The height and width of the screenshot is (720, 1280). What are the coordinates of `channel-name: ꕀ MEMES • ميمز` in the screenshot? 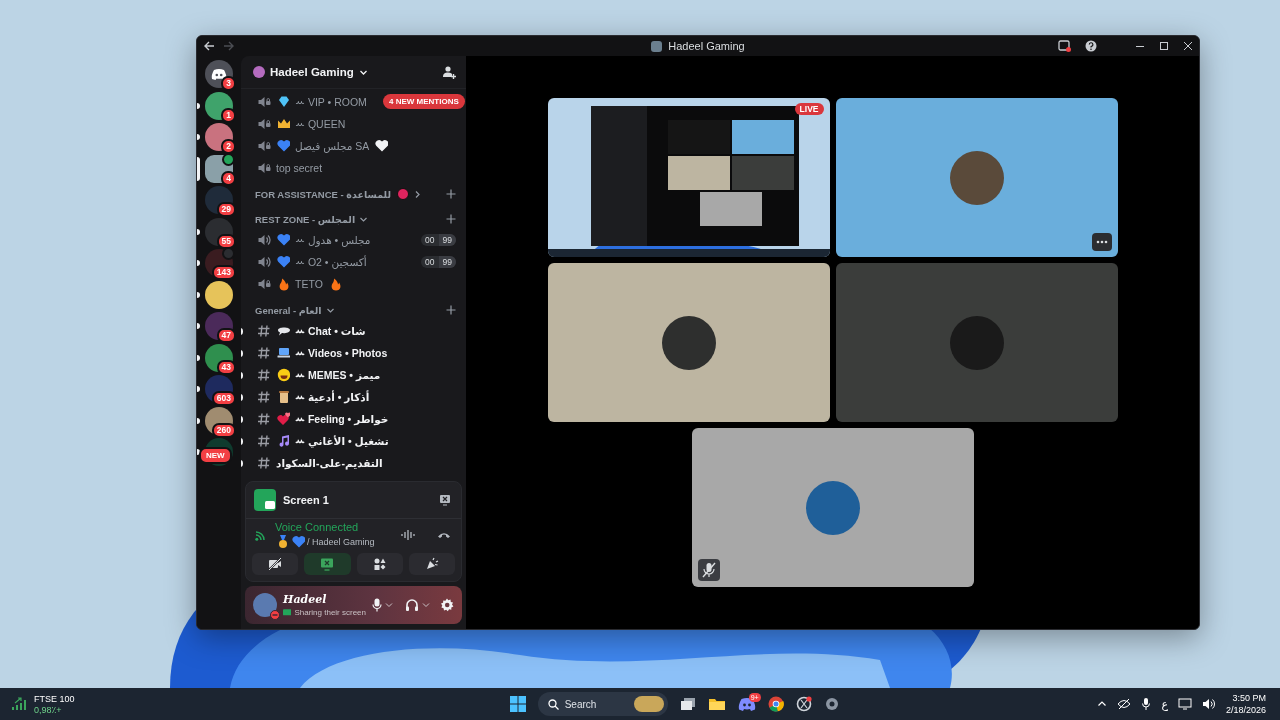 It's located at (338, 375).